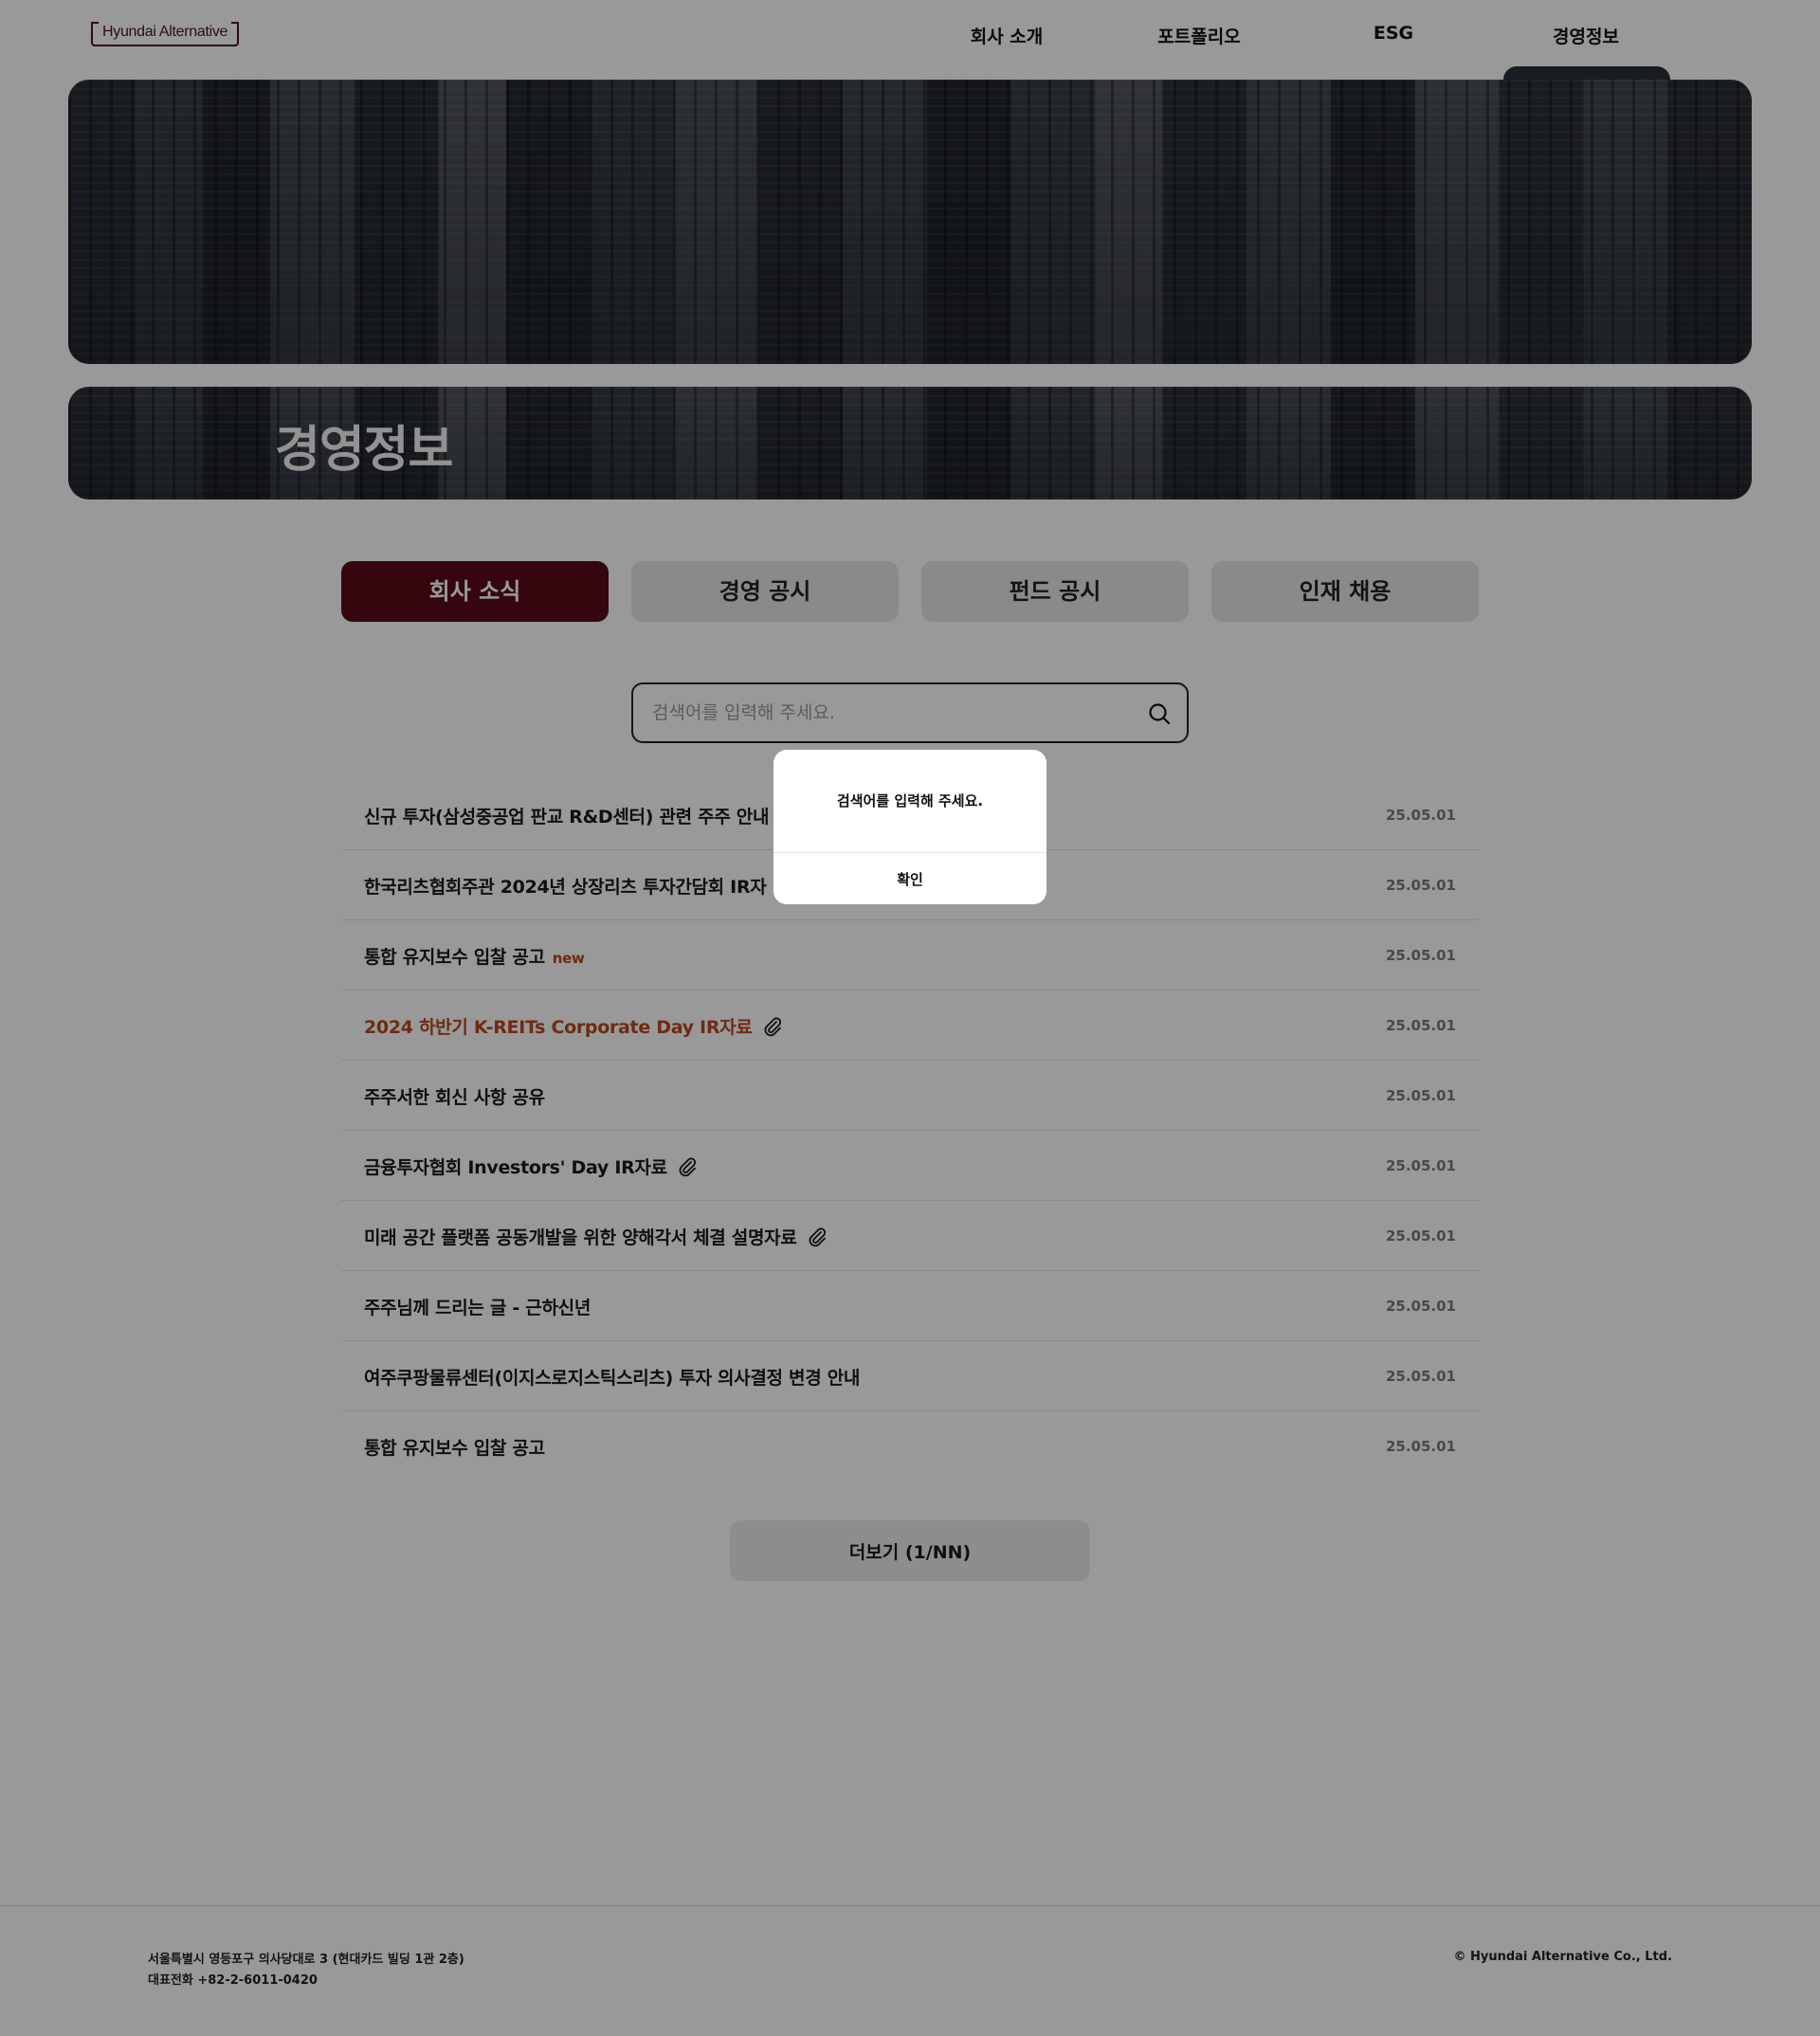 The height and width of the screenshot is (2036, 1820). What do you see at coordinates (910, 827) in the screenshot?
I see `alert-dialog: 검색어를 입력해 주세요. 확인` at bounding box center [910, 827].